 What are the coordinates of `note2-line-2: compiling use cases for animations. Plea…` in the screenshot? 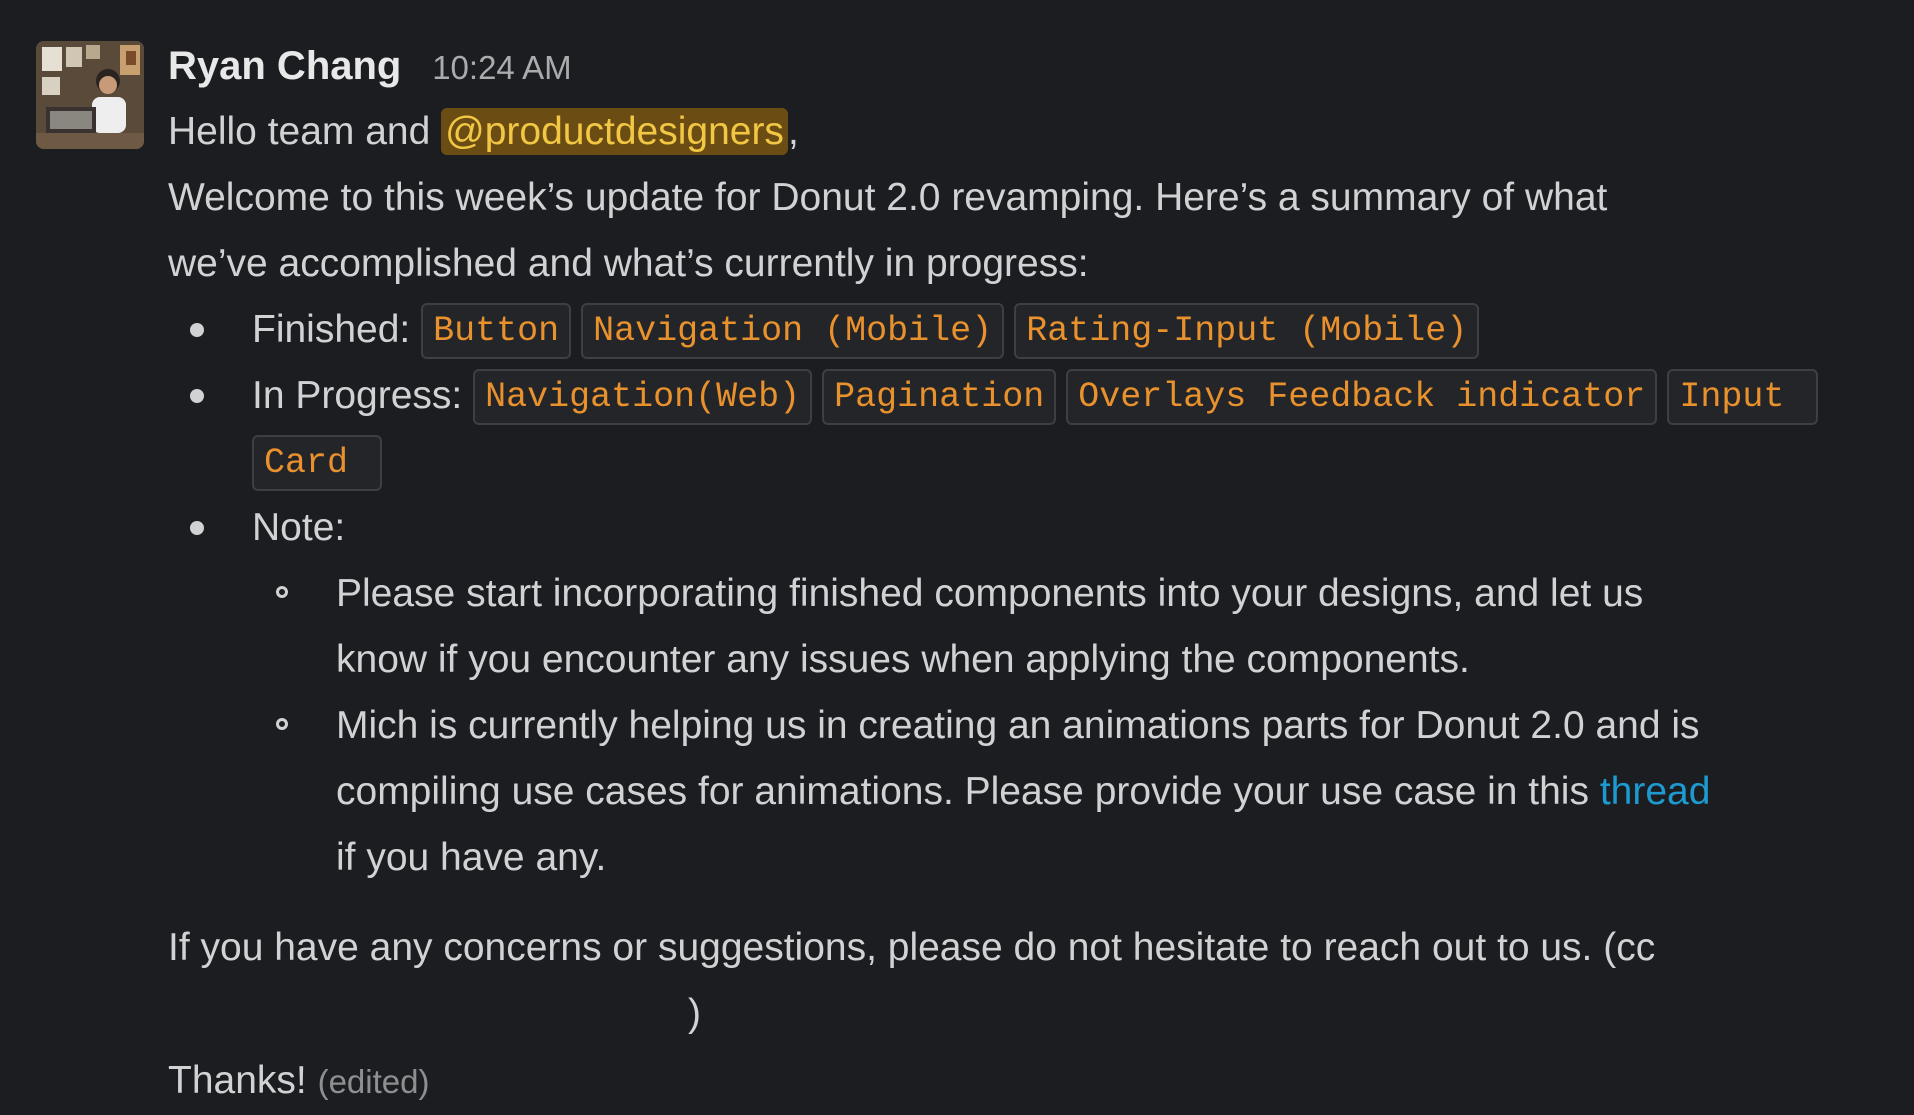 It's located at (1023, 792).